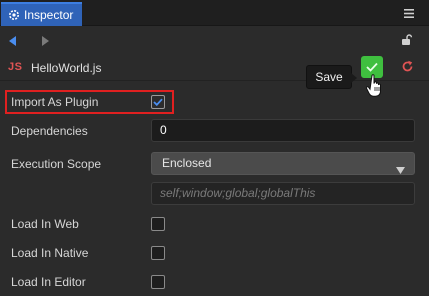 This screenshot has height=296, width=429. I want to click on load-in-native-label: Load In Native, so click(50, 253).